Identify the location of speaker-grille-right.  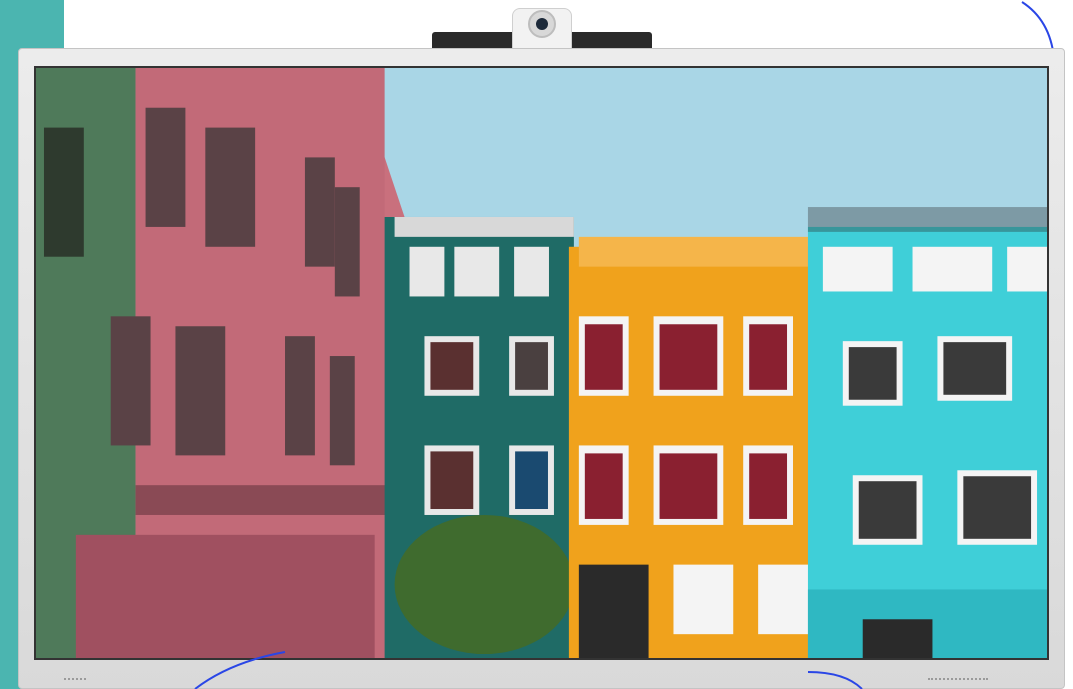
(958, 681).